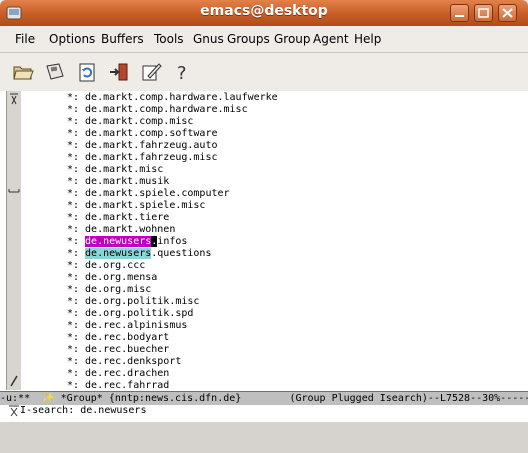 The height and width of the screenshot is (453, 528). I want to click on group-line: *: de.markt.misc, so click(278, 170).